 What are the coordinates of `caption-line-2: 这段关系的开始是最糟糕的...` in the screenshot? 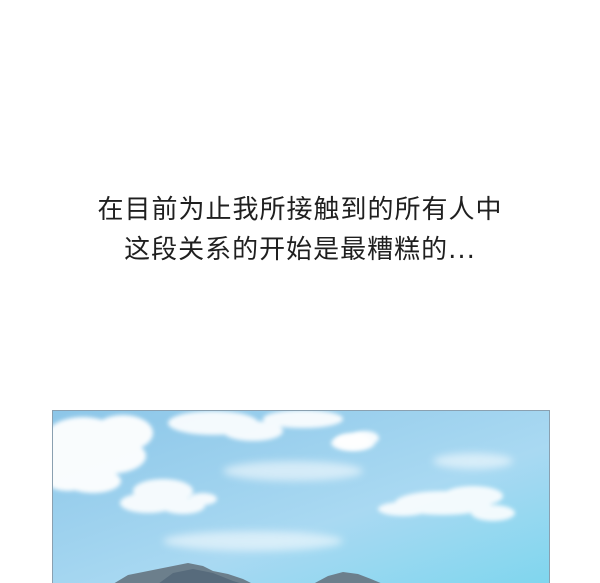 It's located at (300, 250).